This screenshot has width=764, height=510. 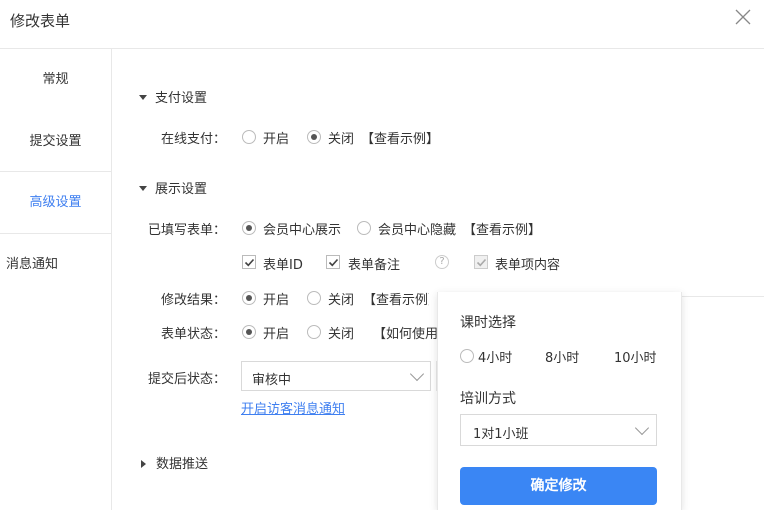 What do you see at coordinates (143, 463) in the screenshot?
I see `caret-right-icon` at bounding box center [143, 463].